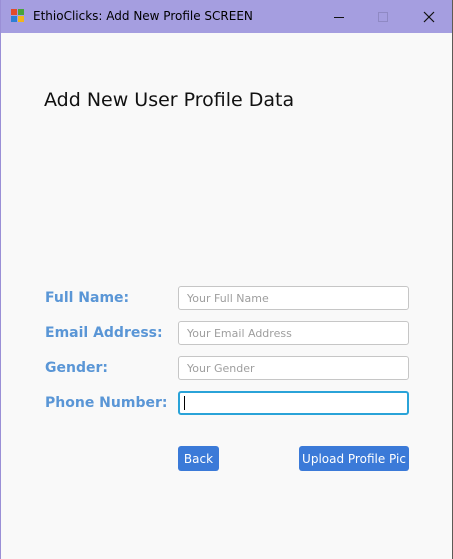 The height and width of the screenshot is (559, 453). I want to click on back-button: Back, so click(198, 458).